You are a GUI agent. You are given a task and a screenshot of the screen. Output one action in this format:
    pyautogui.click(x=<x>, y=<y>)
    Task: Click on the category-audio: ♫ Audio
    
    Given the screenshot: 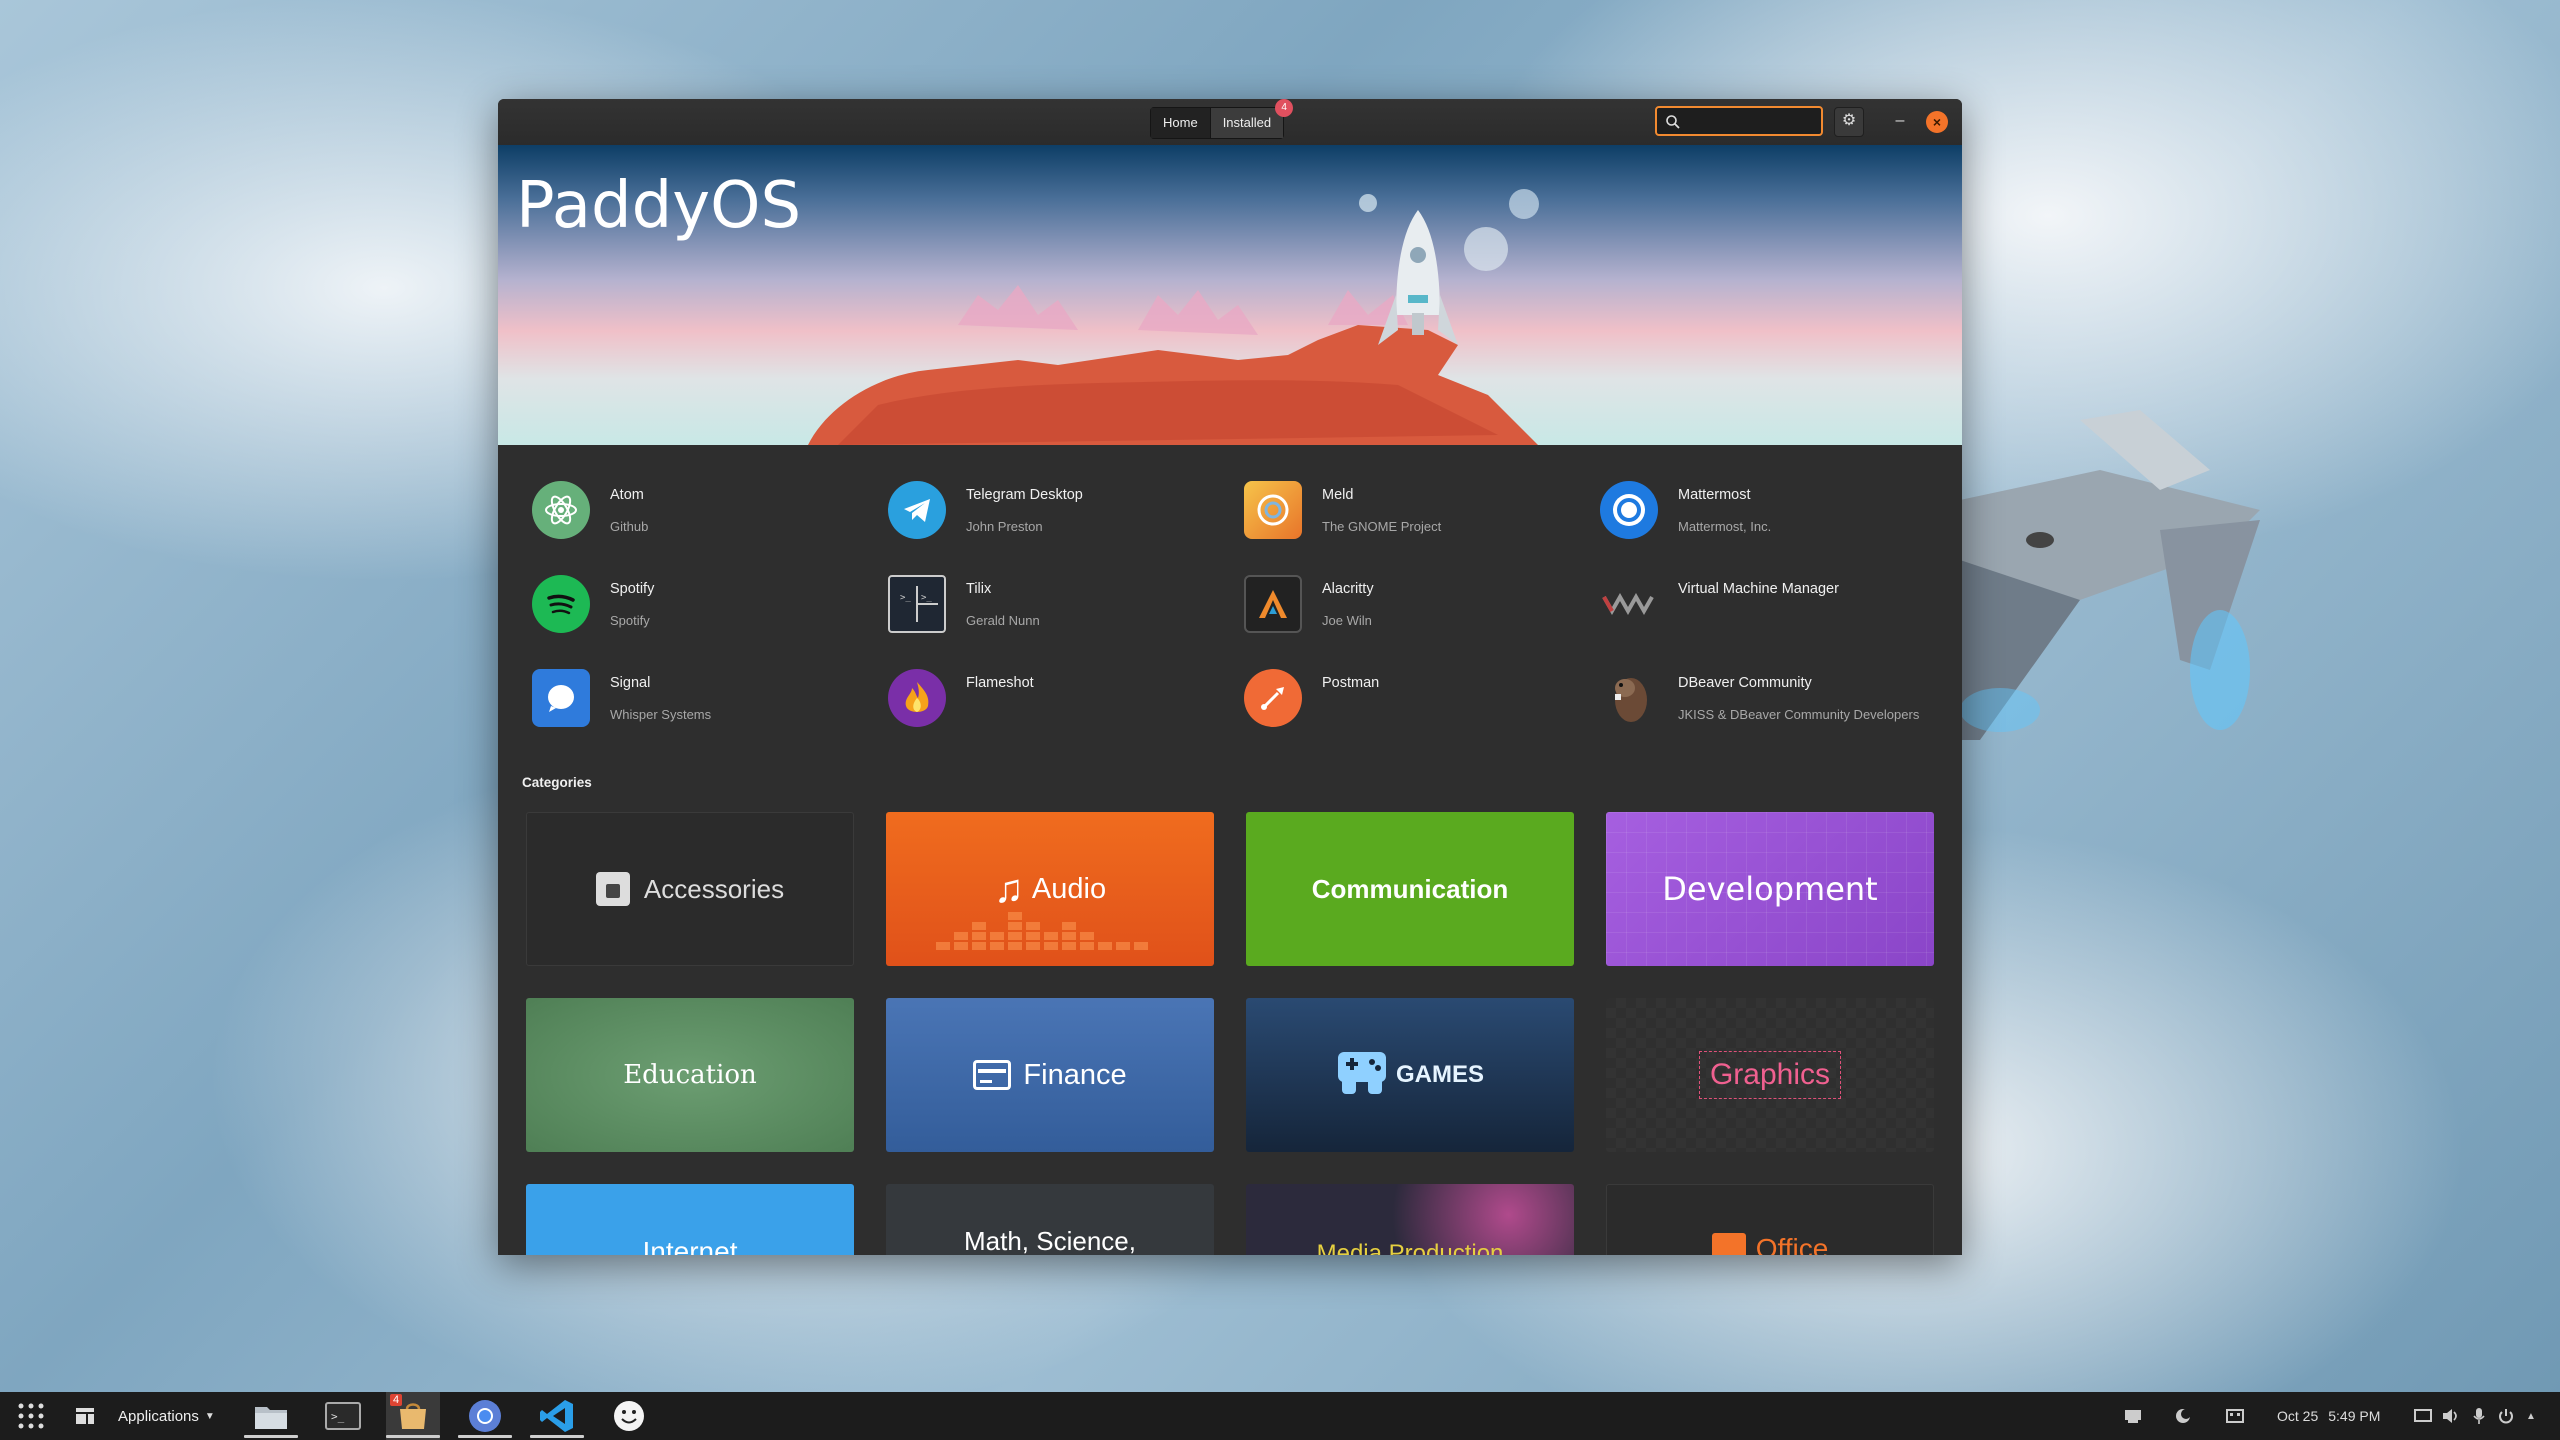 What is the action you would take?
    pyautogui.click(x=1050, y=889)
    